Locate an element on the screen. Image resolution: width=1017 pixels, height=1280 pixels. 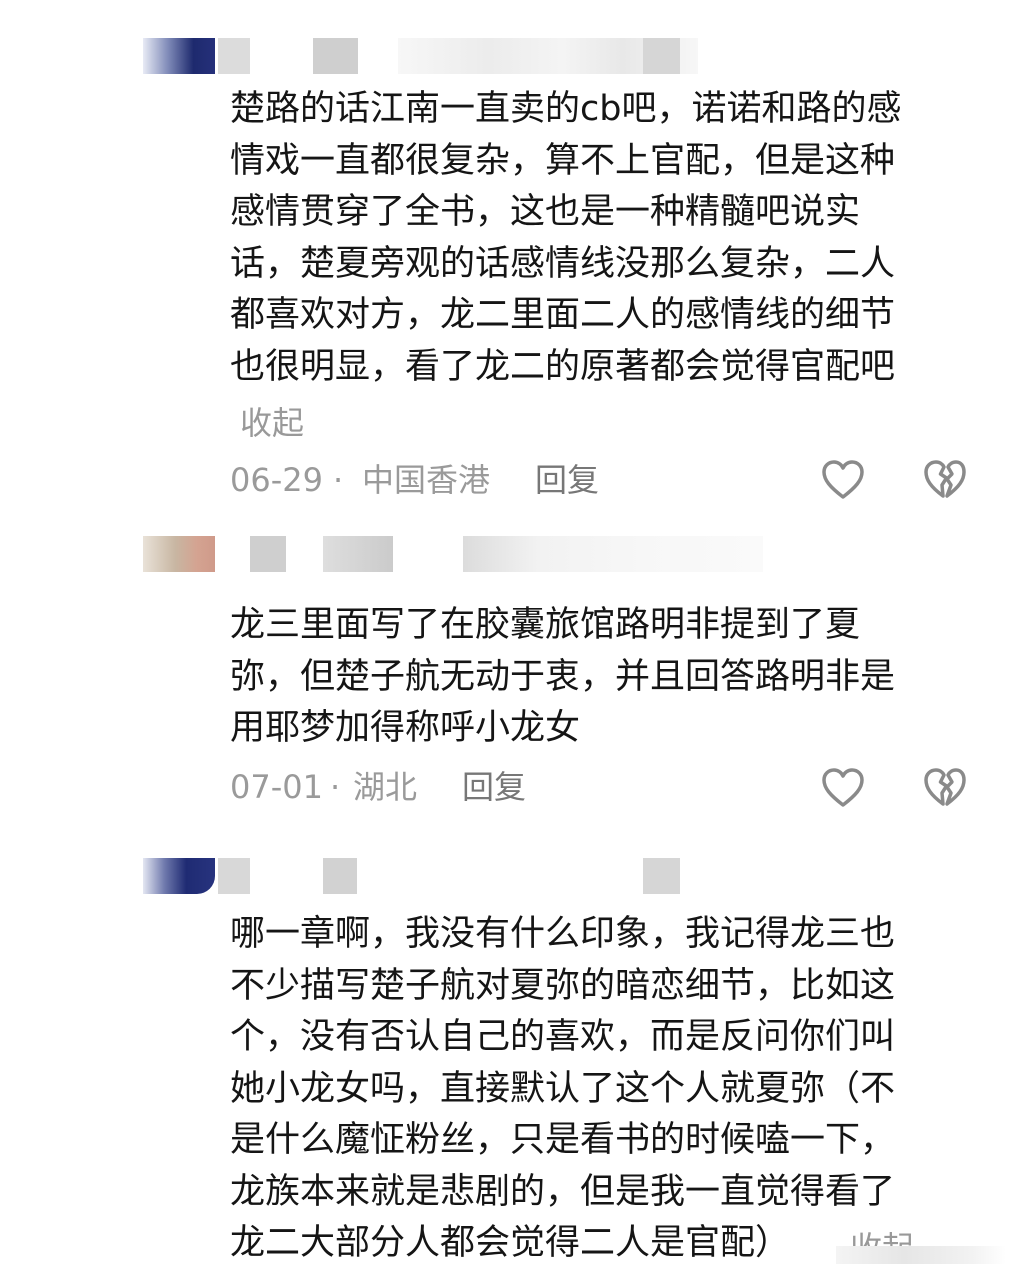
comment-date: 06-29 is located at coordinates (276, 480).